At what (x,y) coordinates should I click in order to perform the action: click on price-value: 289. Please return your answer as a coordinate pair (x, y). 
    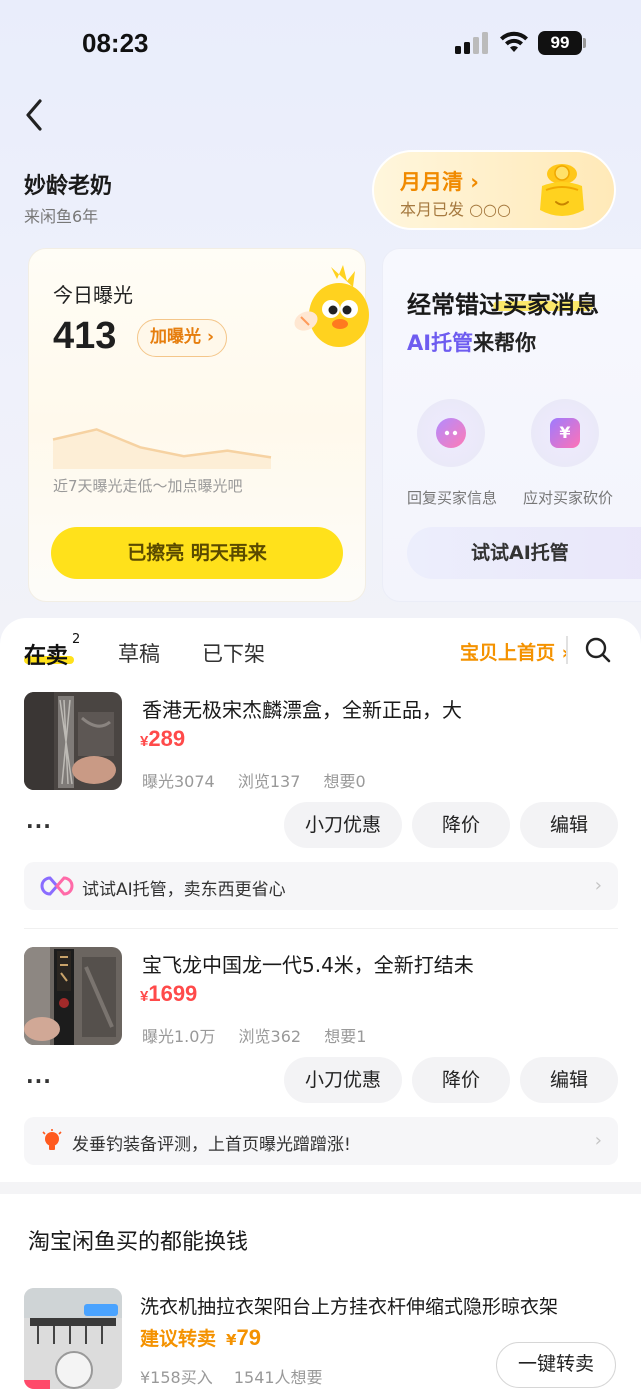
    Looking at the image, I should click on (167, 738).